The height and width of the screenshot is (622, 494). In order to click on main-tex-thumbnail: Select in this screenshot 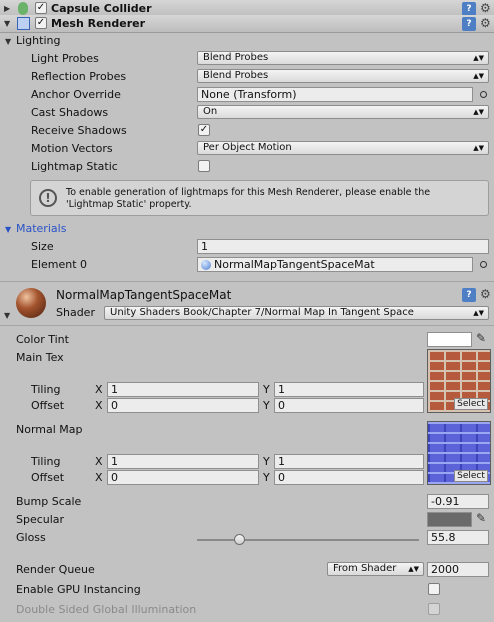, I will do `click(459, 381)`.